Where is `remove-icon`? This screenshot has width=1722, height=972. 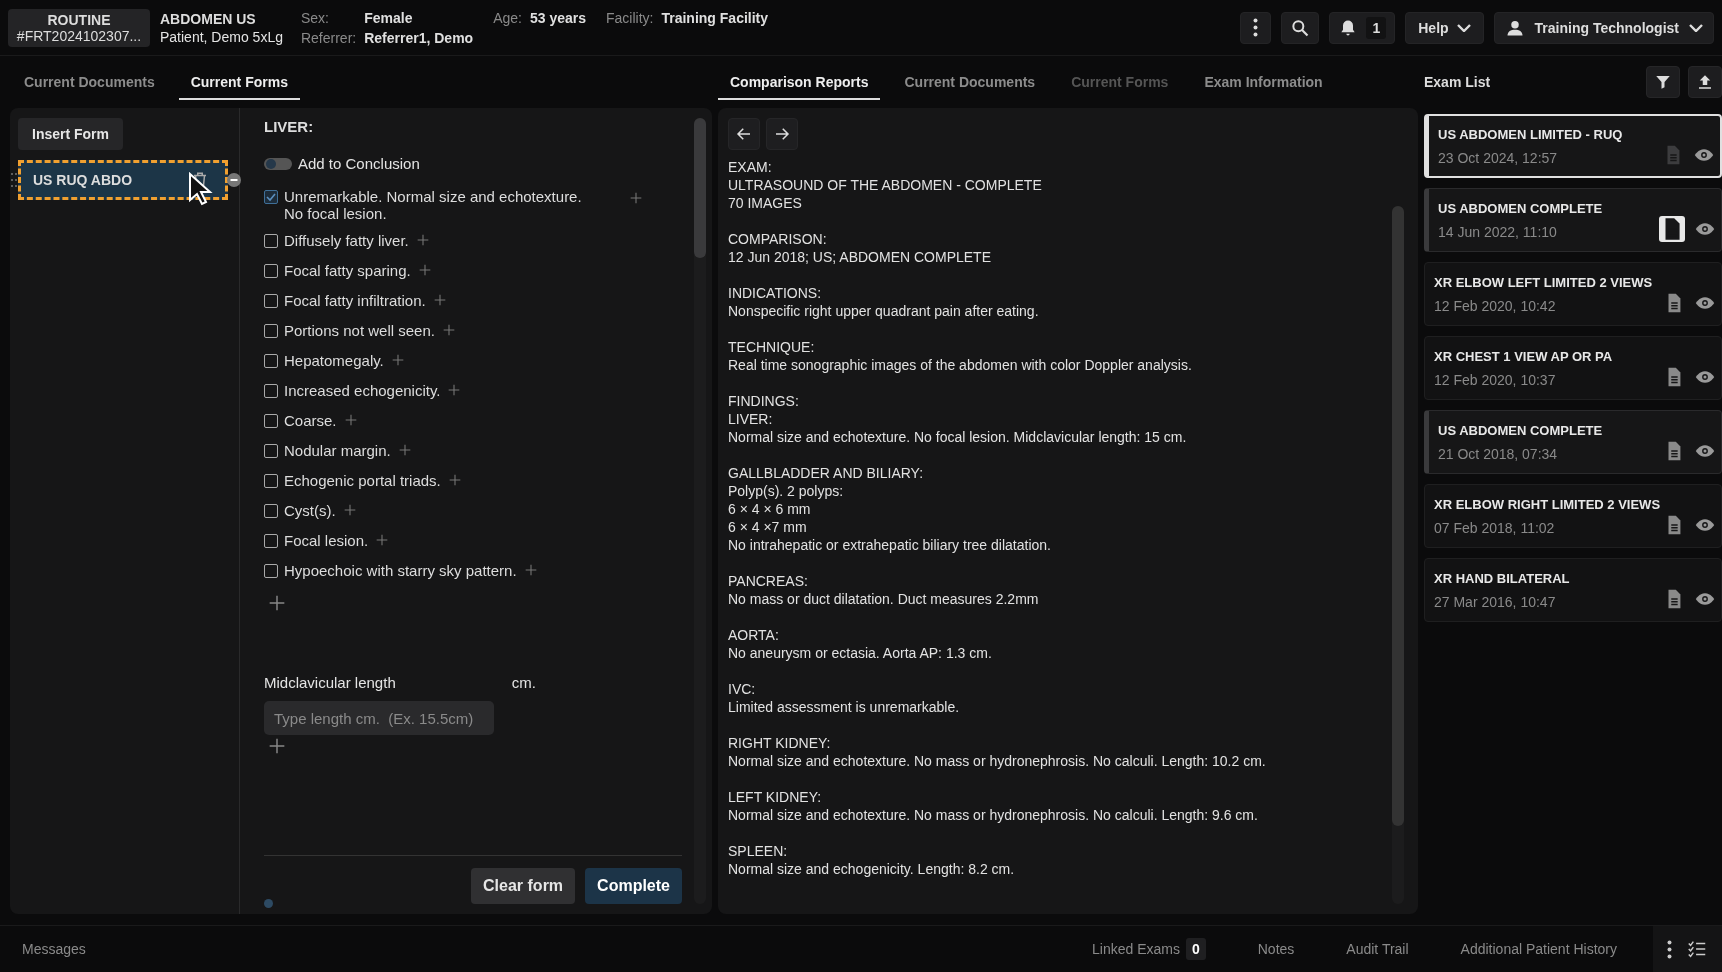 remove-icon is located at coordinates (234, 180).